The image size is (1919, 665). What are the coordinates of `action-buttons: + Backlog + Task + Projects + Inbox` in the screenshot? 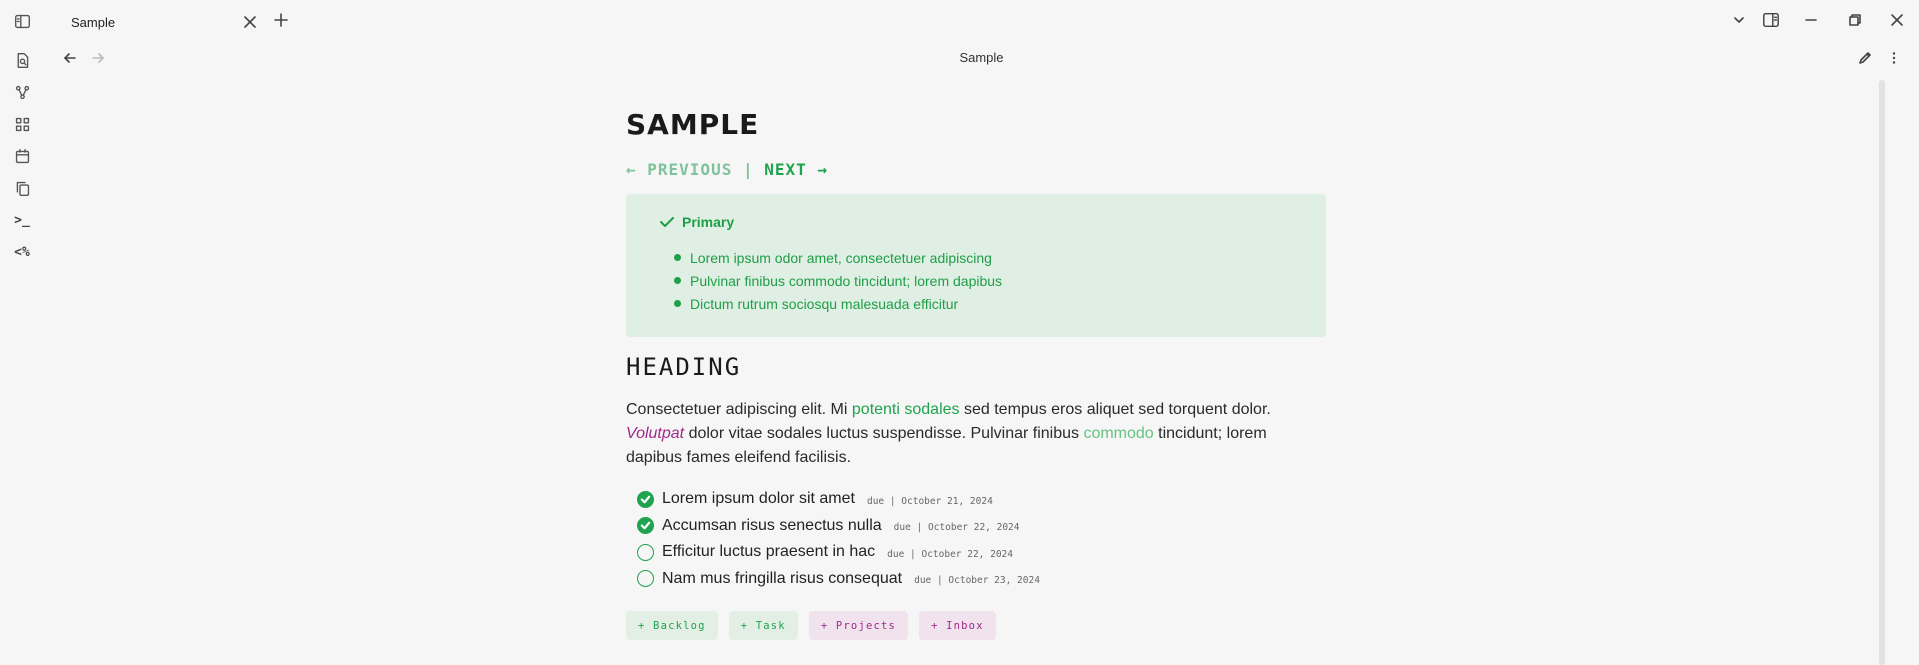 It's located at (976, 625).